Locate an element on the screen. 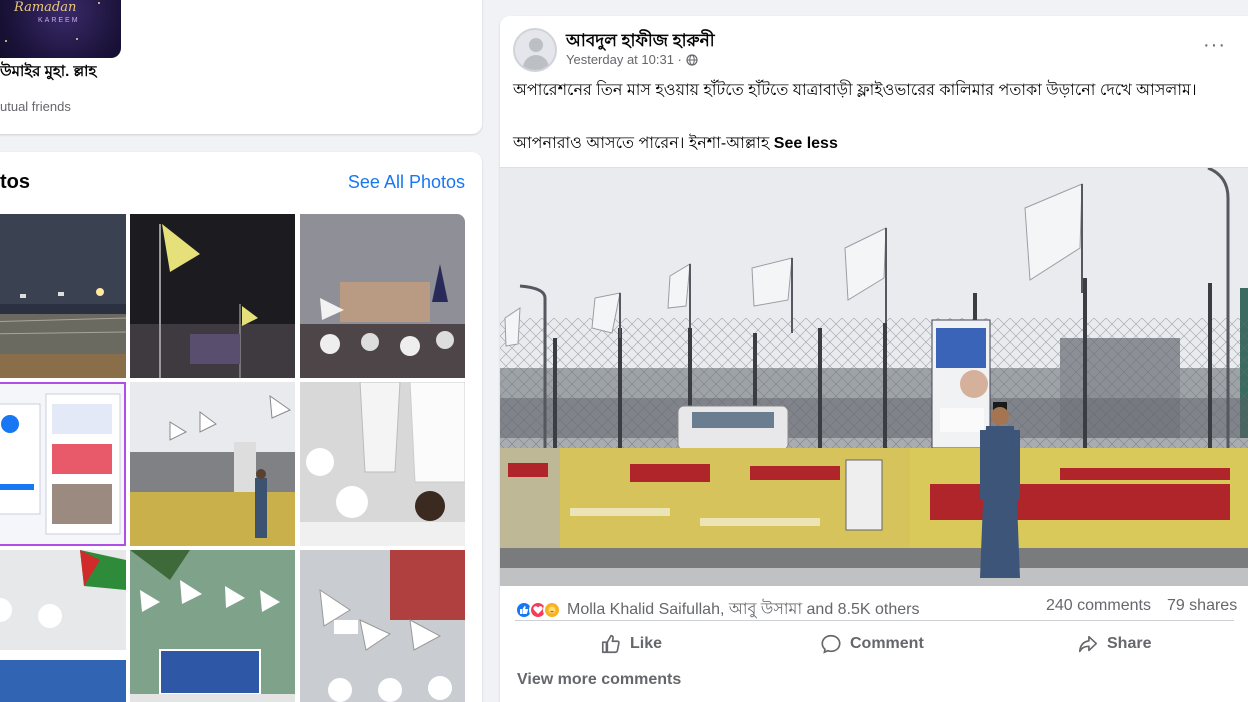  see-less-link: See less is located at coordinates (806, 143).